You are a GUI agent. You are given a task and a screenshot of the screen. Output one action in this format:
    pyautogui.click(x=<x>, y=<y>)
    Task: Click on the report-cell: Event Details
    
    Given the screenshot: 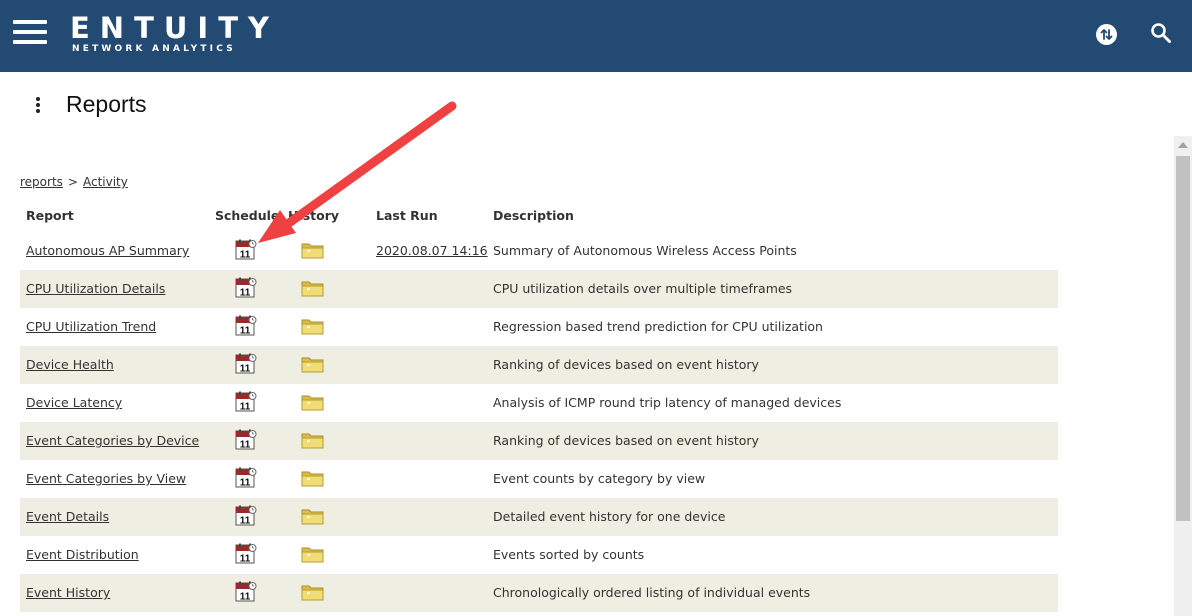 What is the action you would take?
    pyautogui.click(x=67, y=517)
    